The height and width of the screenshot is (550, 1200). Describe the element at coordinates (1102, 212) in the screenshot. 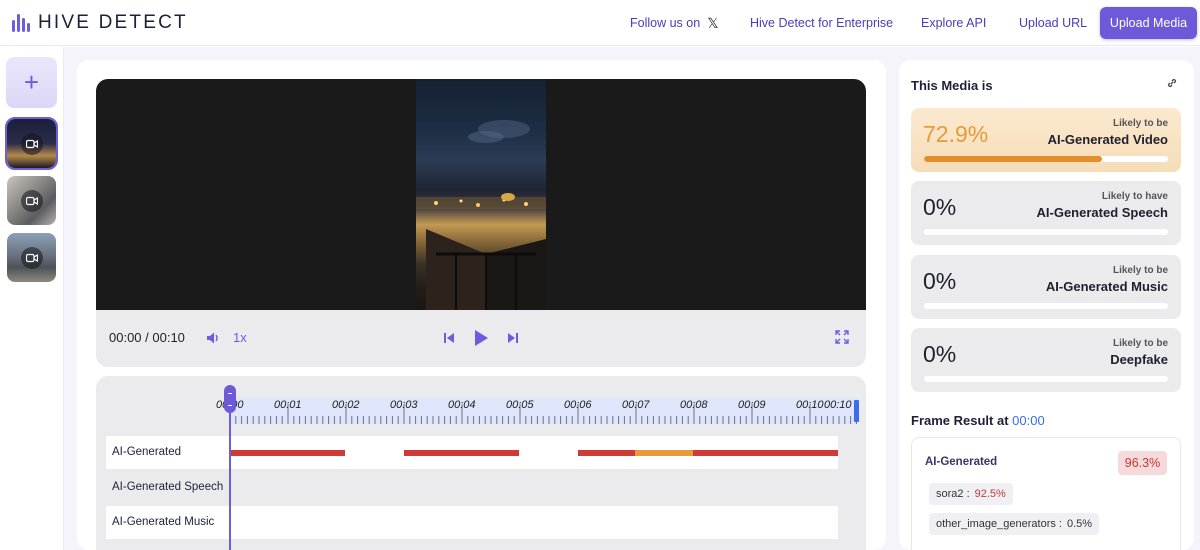

I see `result-label: AI-Generated Speech` at that location.